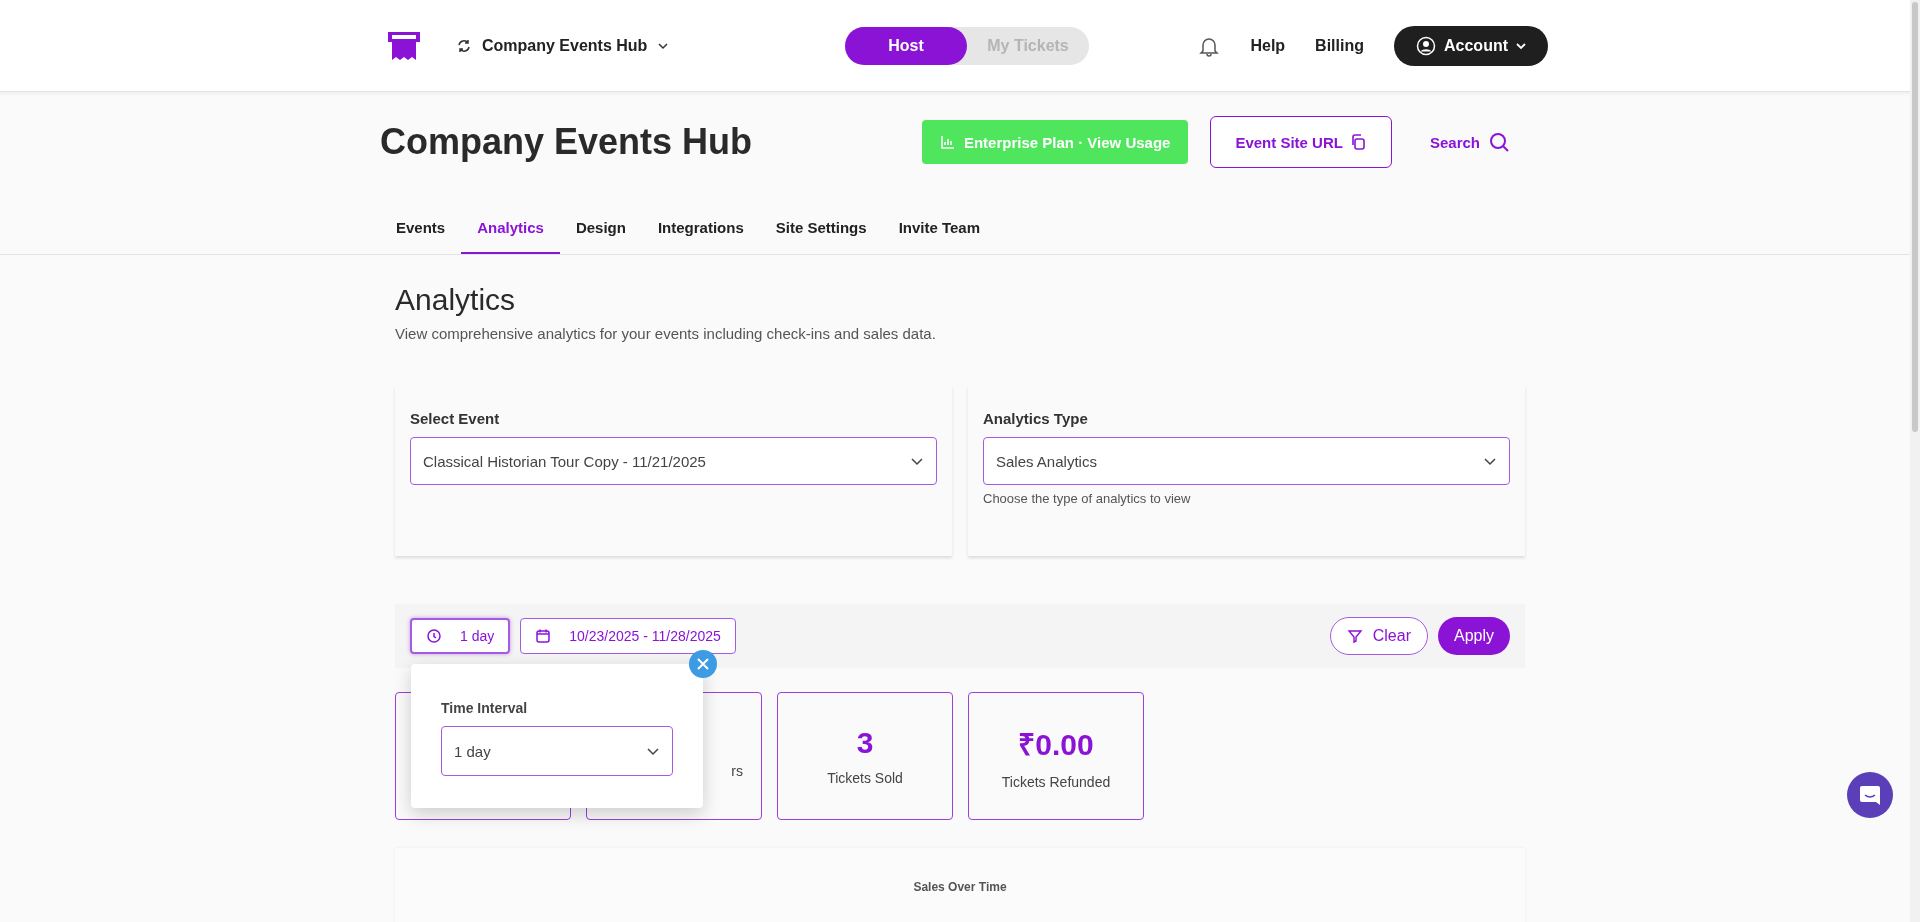 The image size is (1920, 922). I want to click on close-button, so click(703, 664).